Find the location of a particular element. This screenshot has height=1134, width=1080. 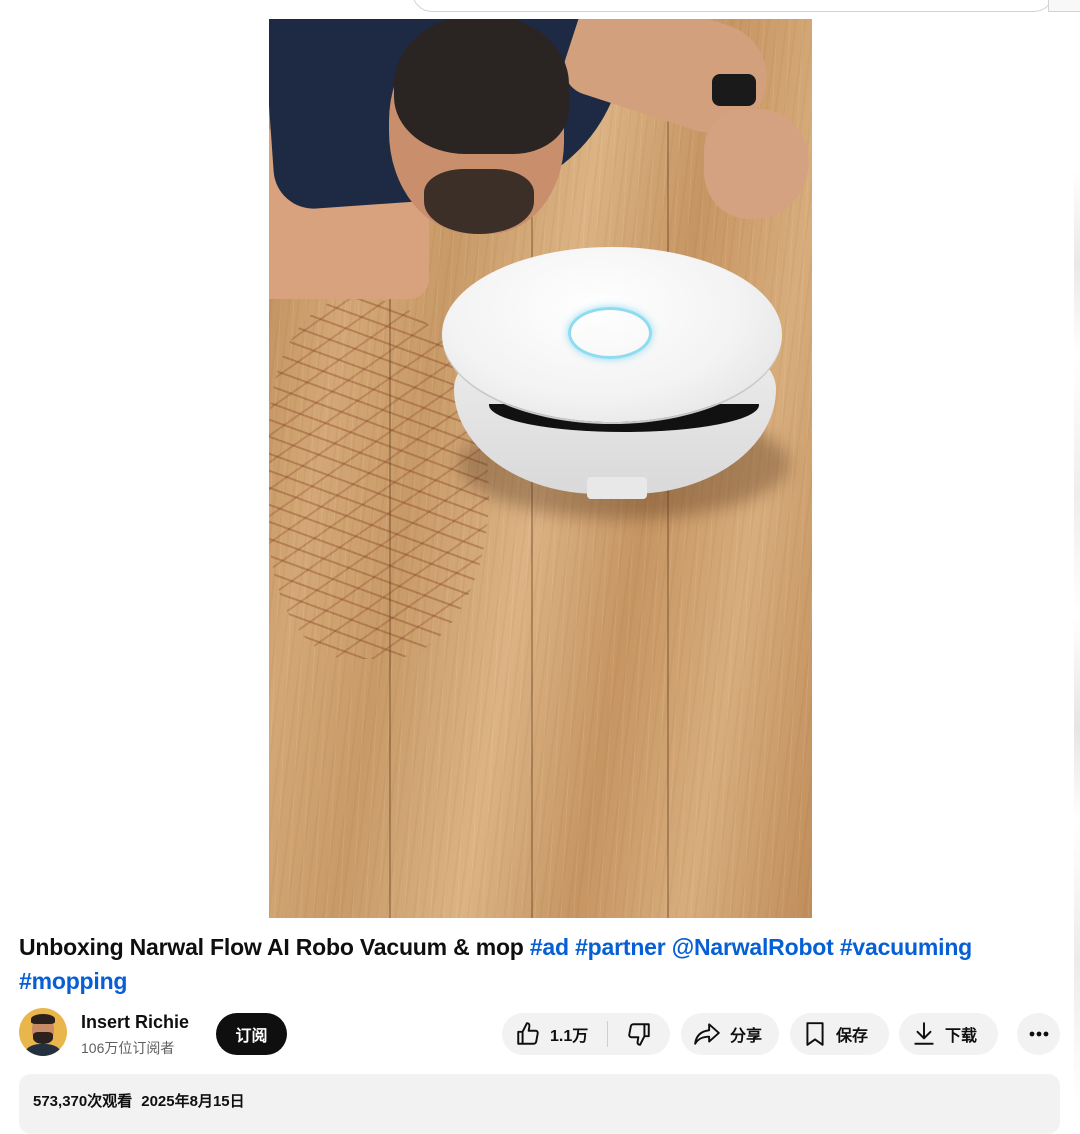

avatar is located at coordinates (43, 1032).